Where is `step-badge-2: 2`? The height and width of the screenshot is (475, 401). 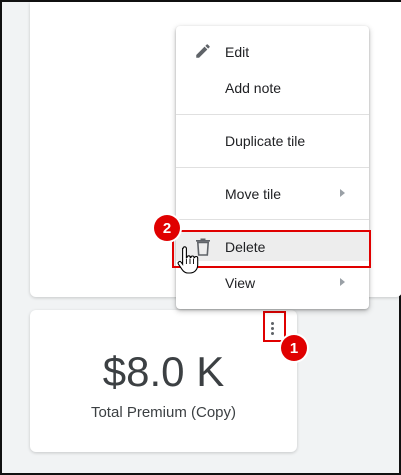 step-badge-2: 2 is located at coordinates (167, 228).